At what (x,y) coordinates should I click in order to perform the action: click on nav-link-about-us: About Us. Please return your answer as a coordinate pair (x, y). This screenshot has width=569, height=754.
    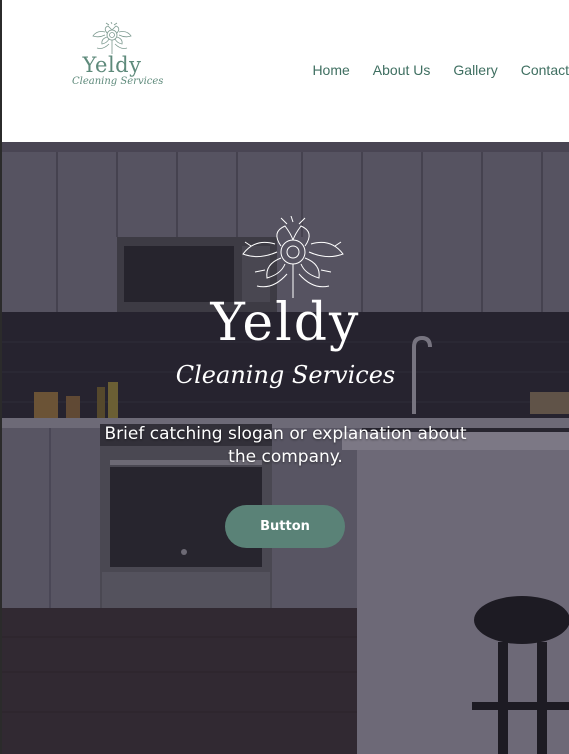
    Looking at the image, I should click on (390, 70).